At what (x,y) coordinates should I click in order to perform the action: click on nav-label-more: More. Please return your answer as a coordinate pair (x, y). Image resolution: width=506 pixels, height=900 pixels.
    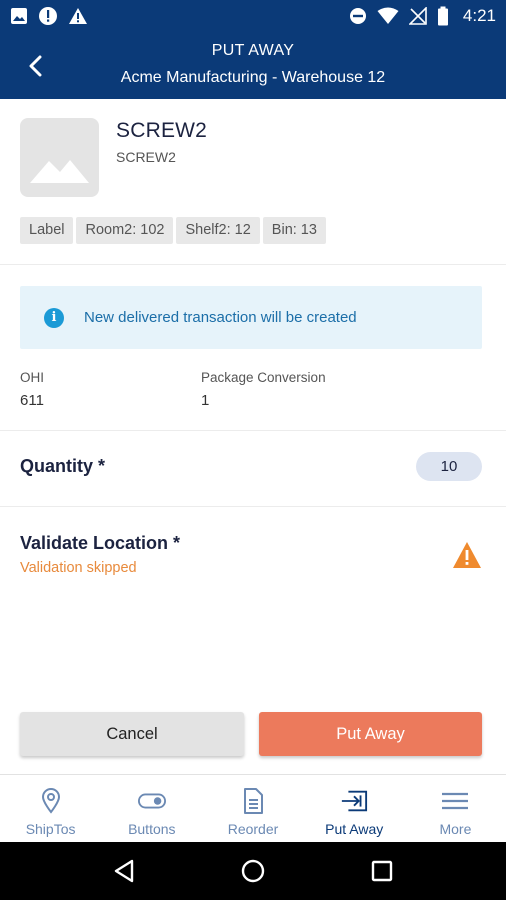
    Looking at the image, I should click on (455, 829).